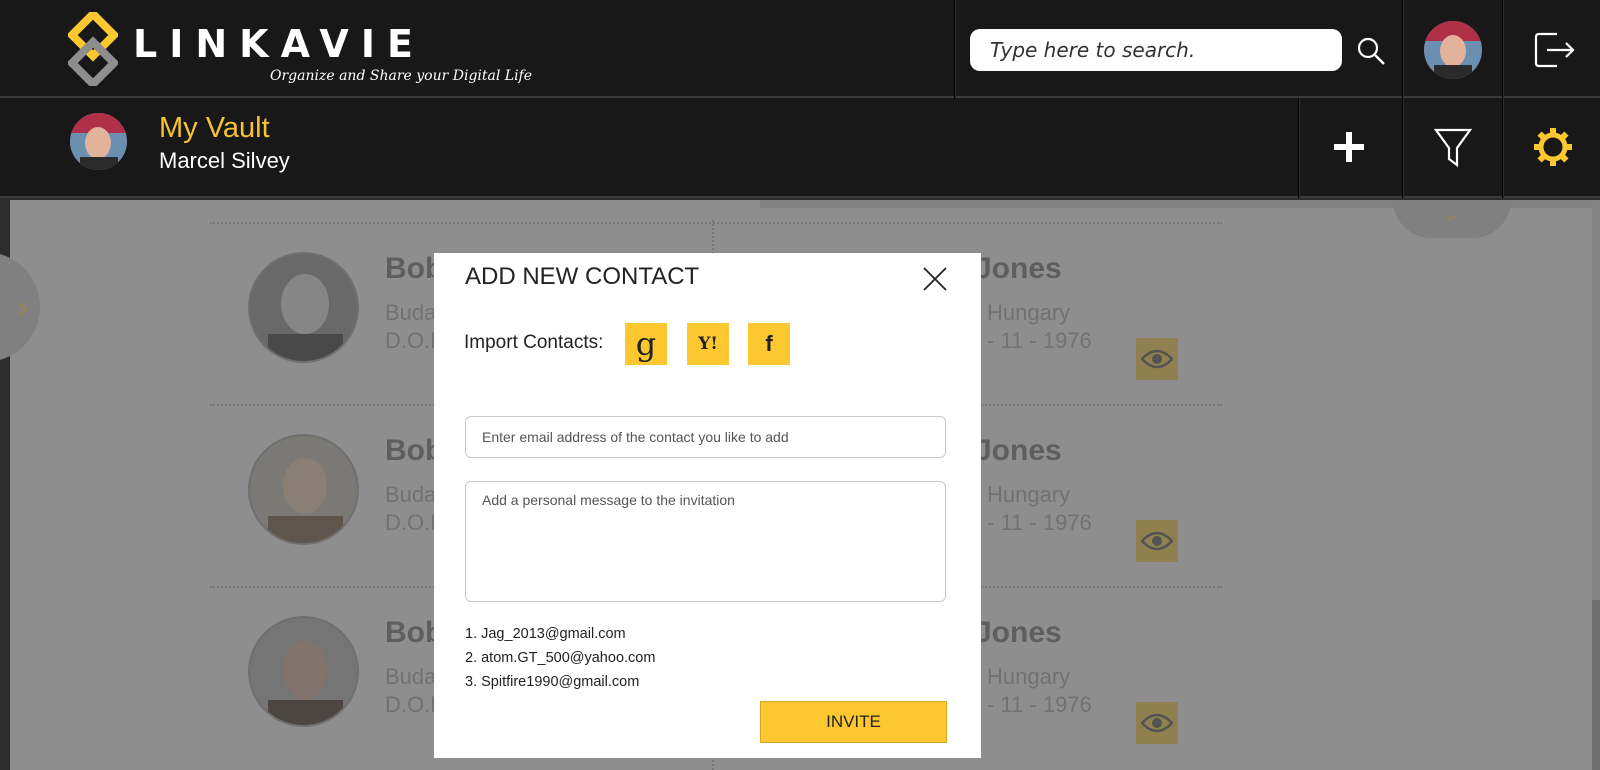 The height and width of the screenshot is (770, 1600). I want to click on filter-button, so click(1453, 147).